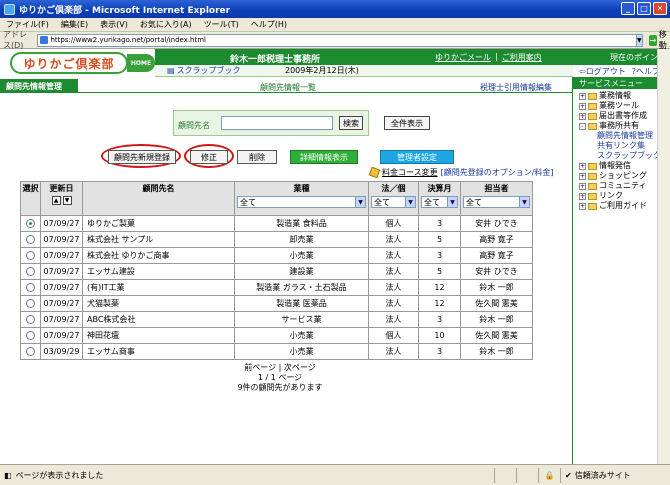  What do you see at coordinates (663, 256) in the screenshot?
I see `vertical-scrollbar` at bounding box center [663, 256].